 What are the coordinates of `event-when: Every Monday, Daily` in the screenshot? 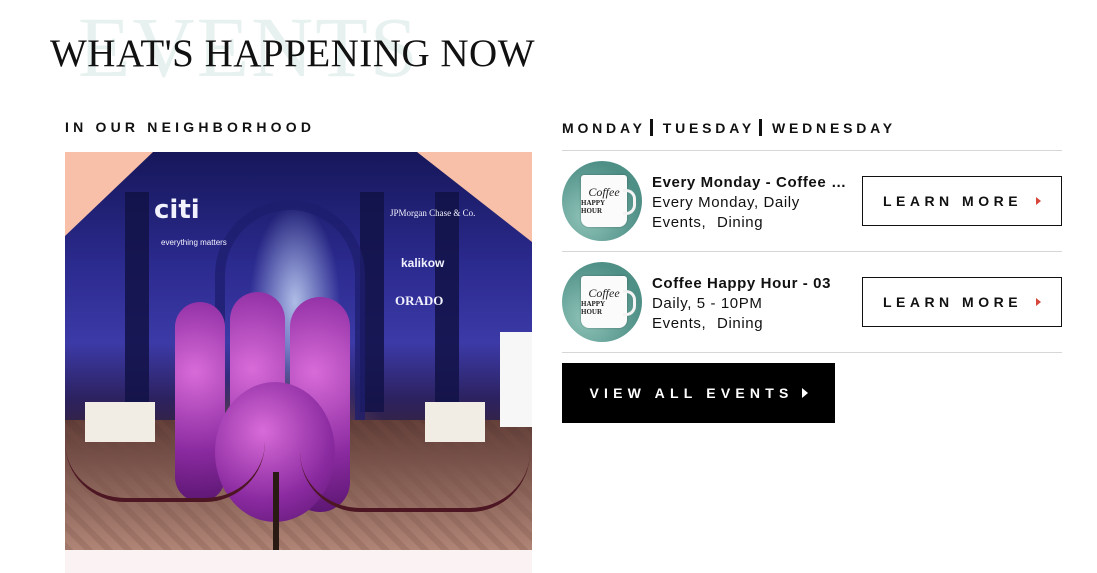 It's located at (726, 202).